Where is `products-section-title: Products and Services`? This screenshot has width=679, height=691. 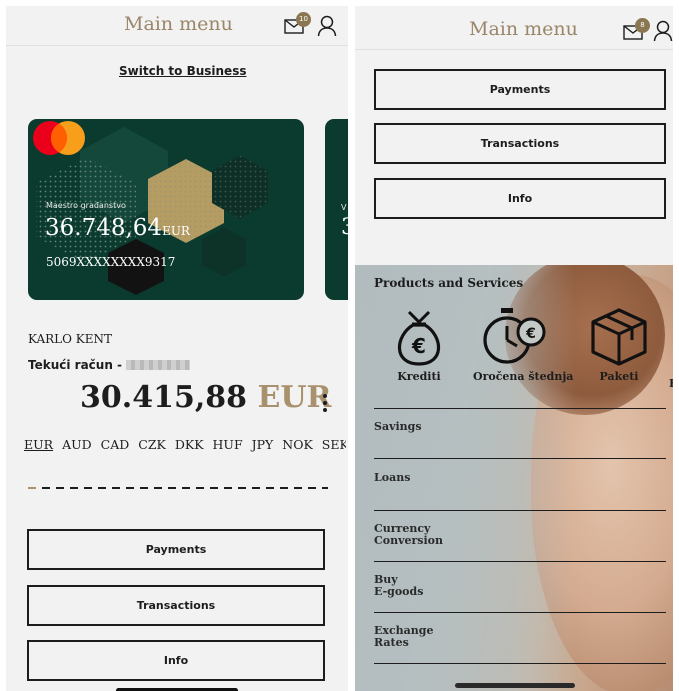
products-section-title: Products and Services is located at coordinates (449, 283).